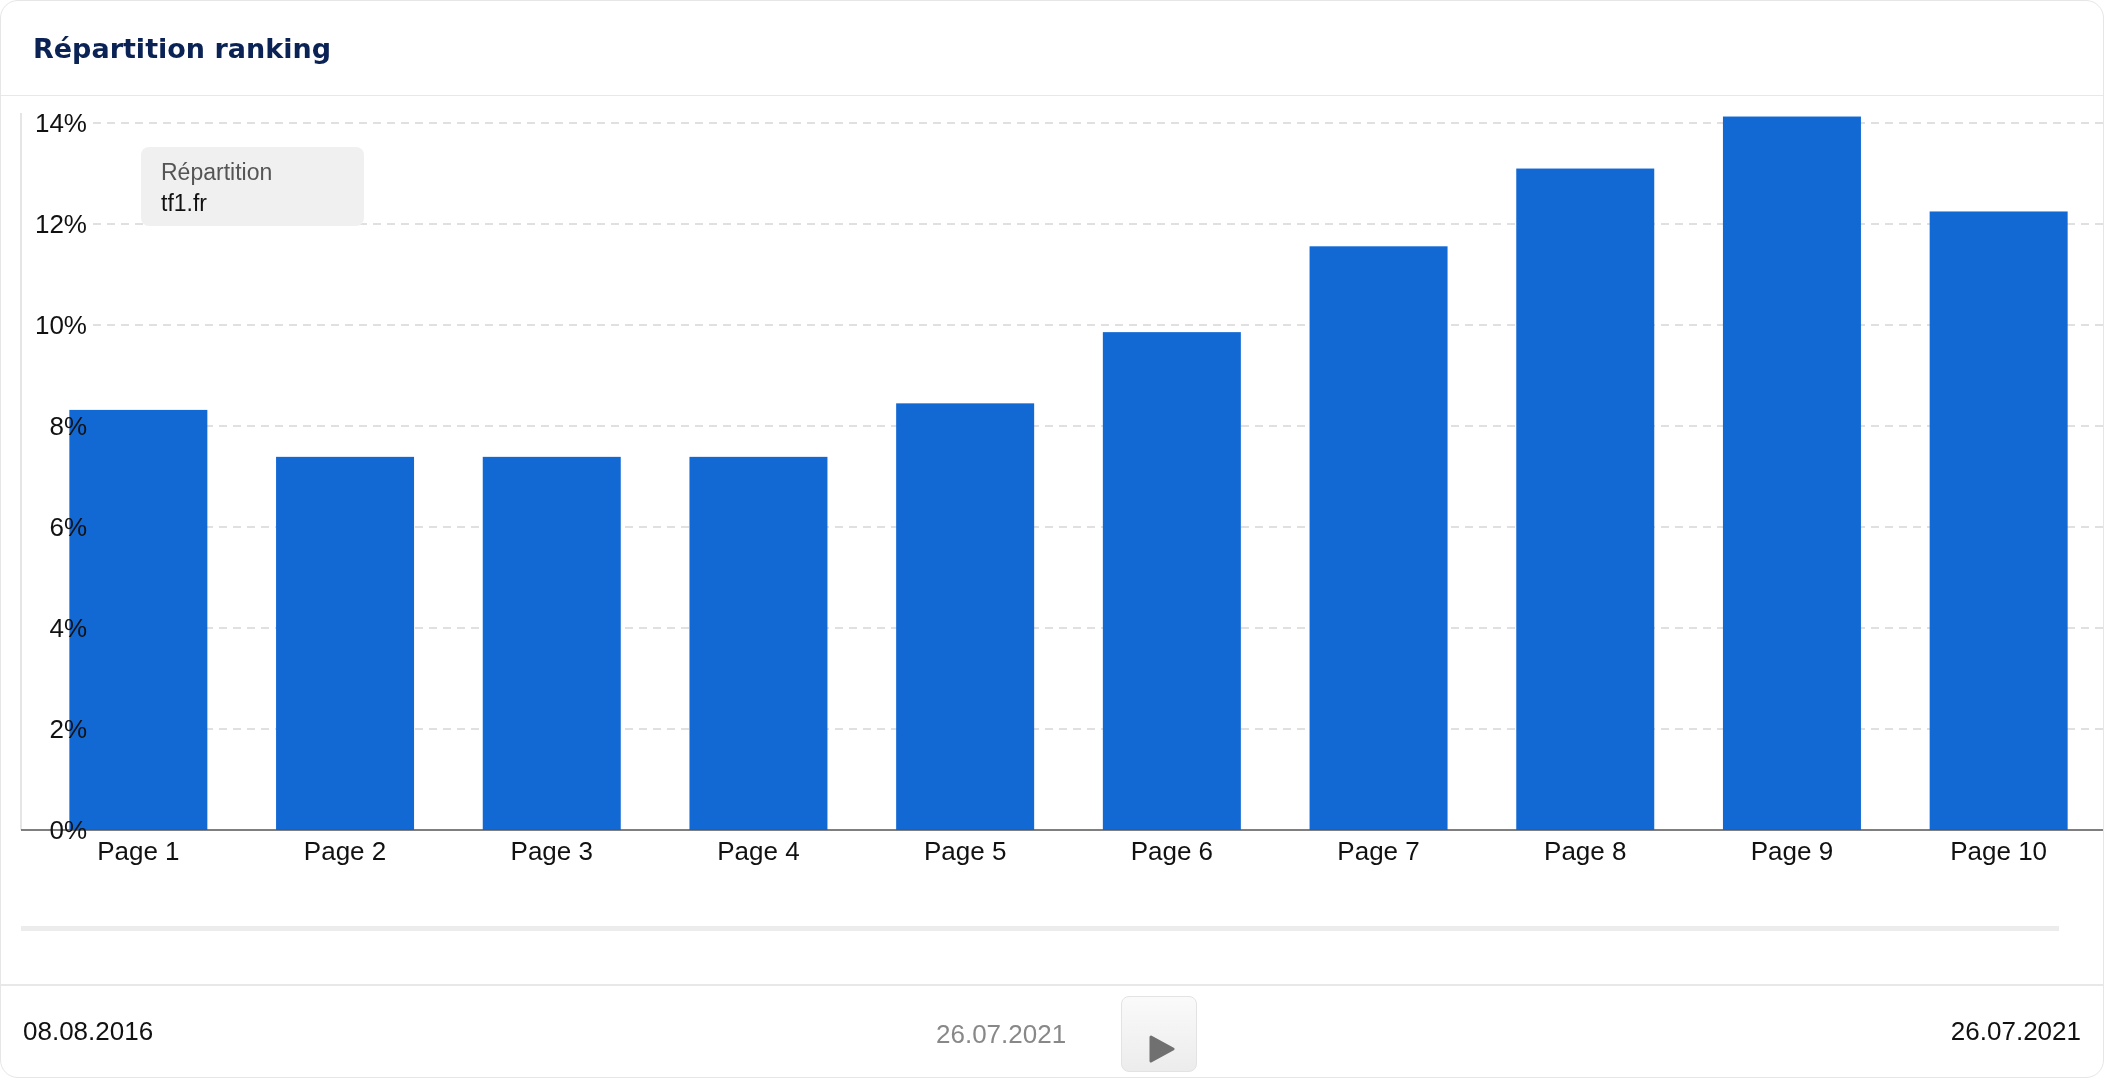 The height and width of the screenshot is (1078, 2104). I want to click on start-date: 08.08.2016, so click(88, 1031).